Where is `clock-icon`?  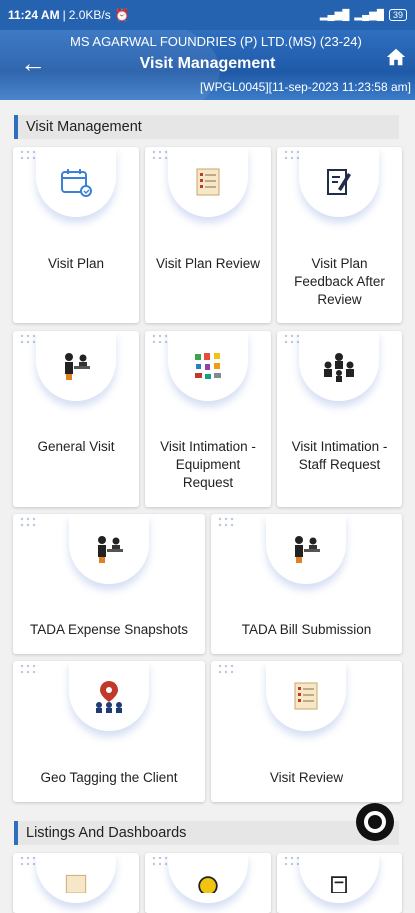
clock-icon is located at coordinates (208, 878).